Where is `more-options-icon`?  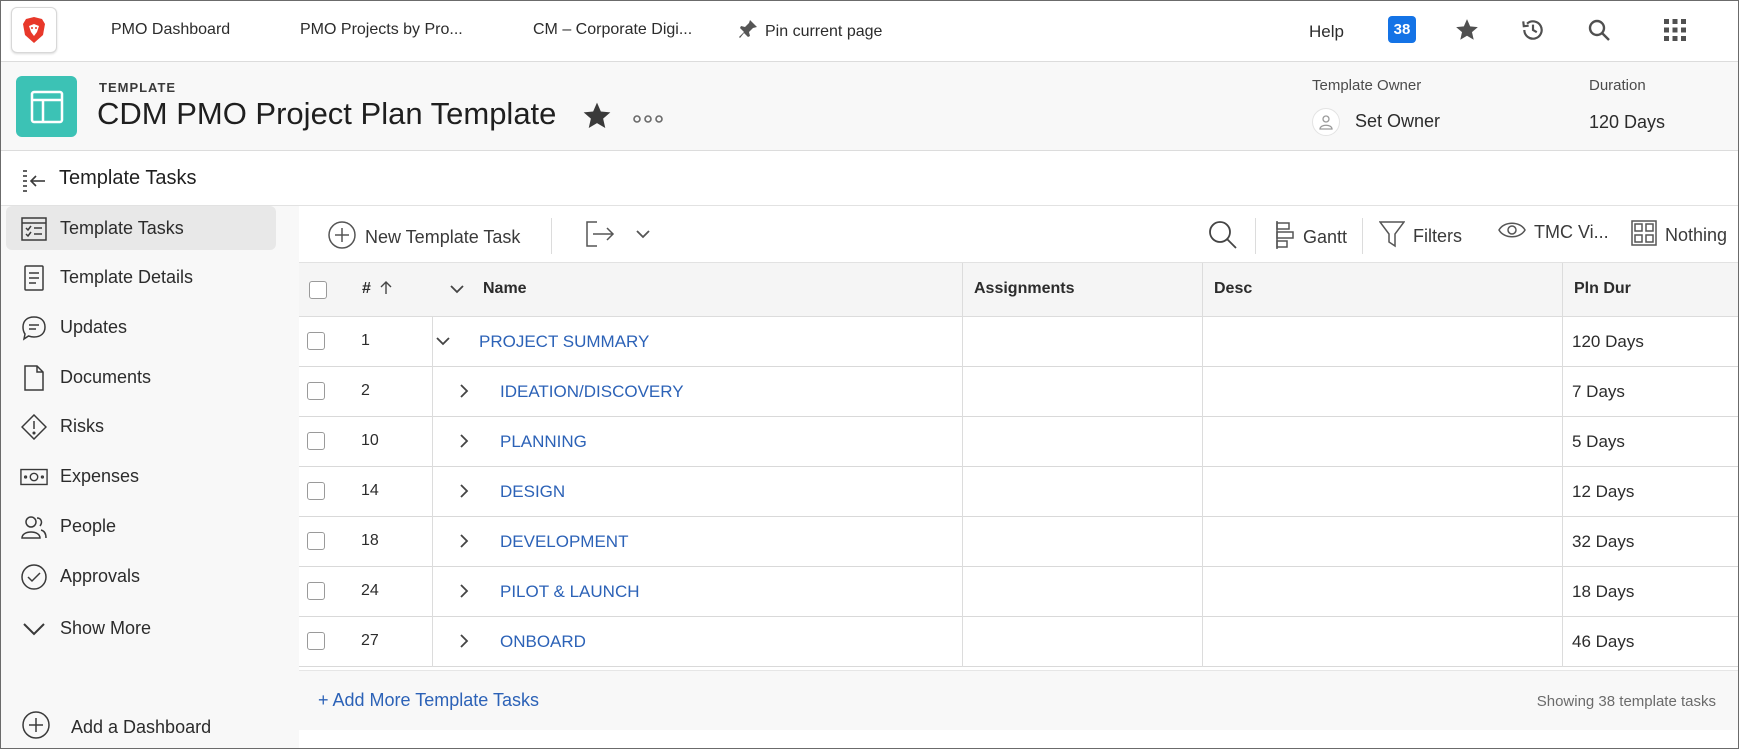 more-options-icon is located at coordinates (648, 117).